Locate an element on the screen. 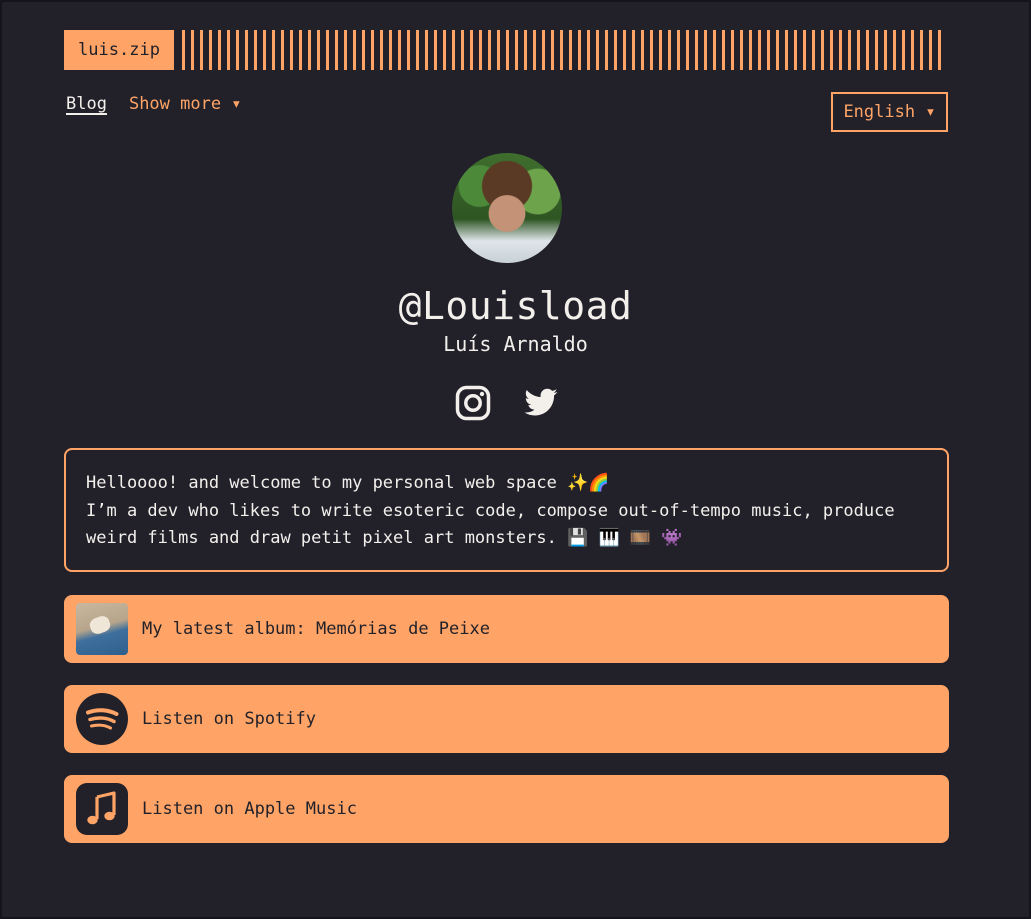  link-label: Listen on Spotify is located at coordinates (229, 719).